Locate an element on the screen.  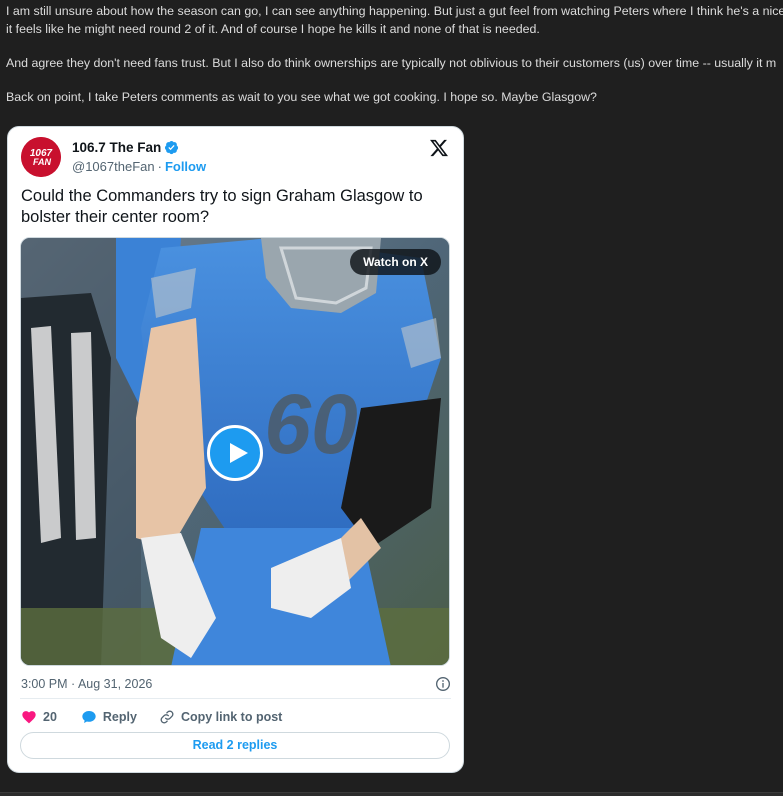
avatar-text-bottom: FAN is located at coordinates (42, 162).